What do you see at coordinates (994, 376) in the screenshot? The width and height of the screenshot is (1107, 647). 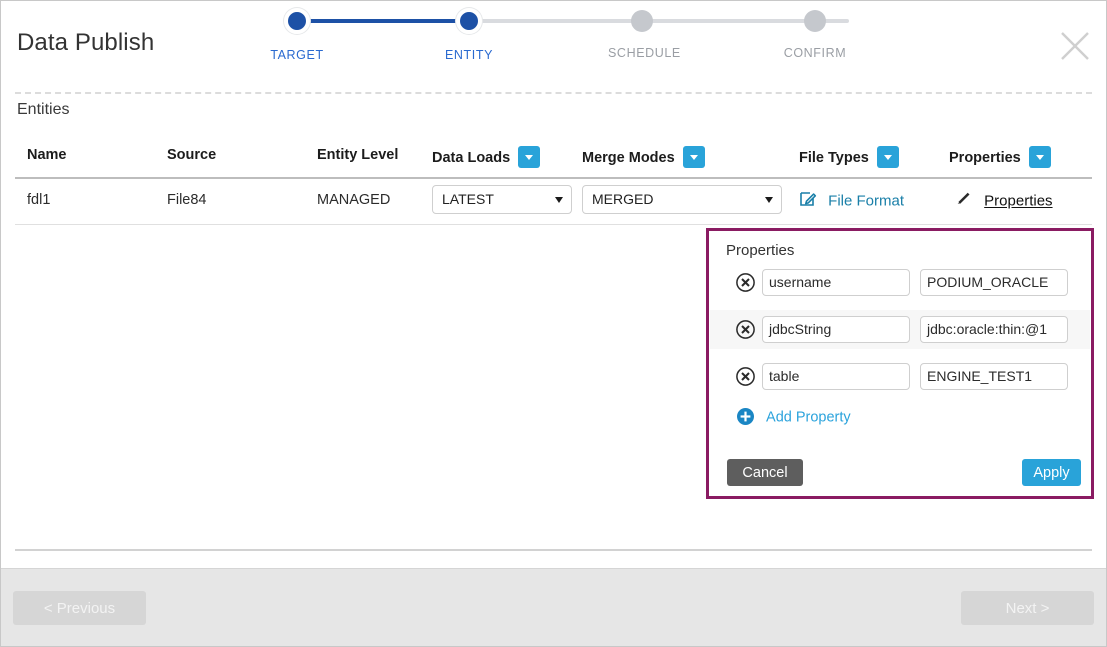 I see `property-value-input: ENGINE_TEST1` at bounding box center [994, 376].